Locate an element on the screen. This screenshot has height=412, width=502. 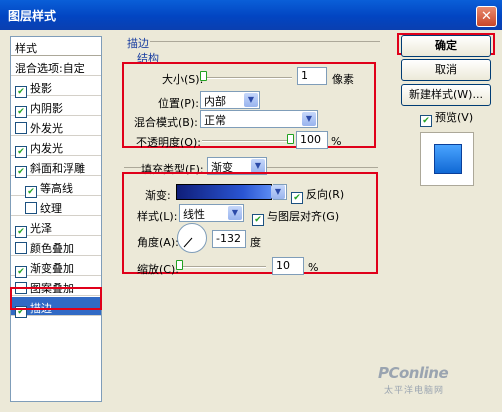
opacity-unit: % is located at coordinates (336, 141).